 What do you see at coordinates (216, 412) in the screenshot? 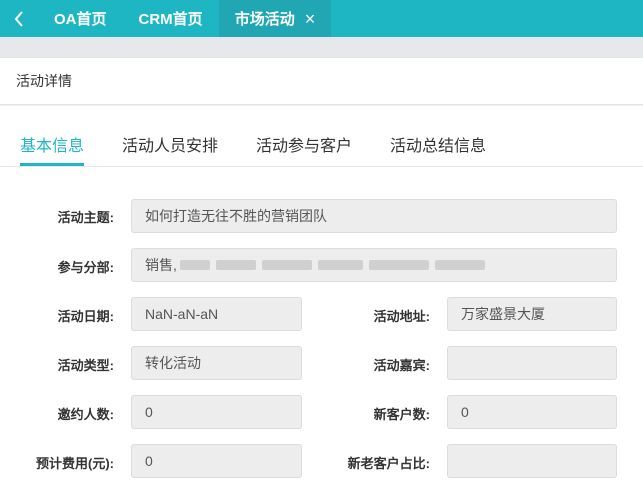
I see `invited-field: 0` at bounding box center [216, 412].